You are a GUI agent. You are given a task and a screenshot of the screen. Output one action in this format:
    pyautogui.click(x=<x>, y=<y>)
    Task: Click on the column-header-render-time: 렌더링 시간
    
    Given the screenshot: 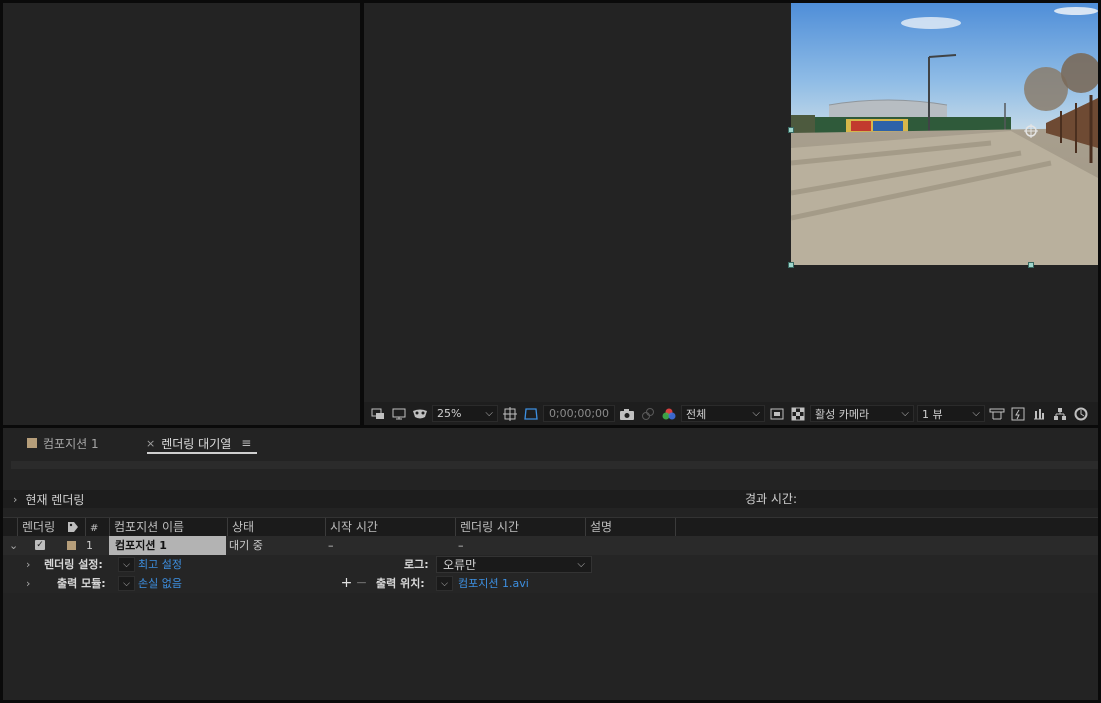 What is the action you would take?
    pyautogui.click(x=520, y=527)
    